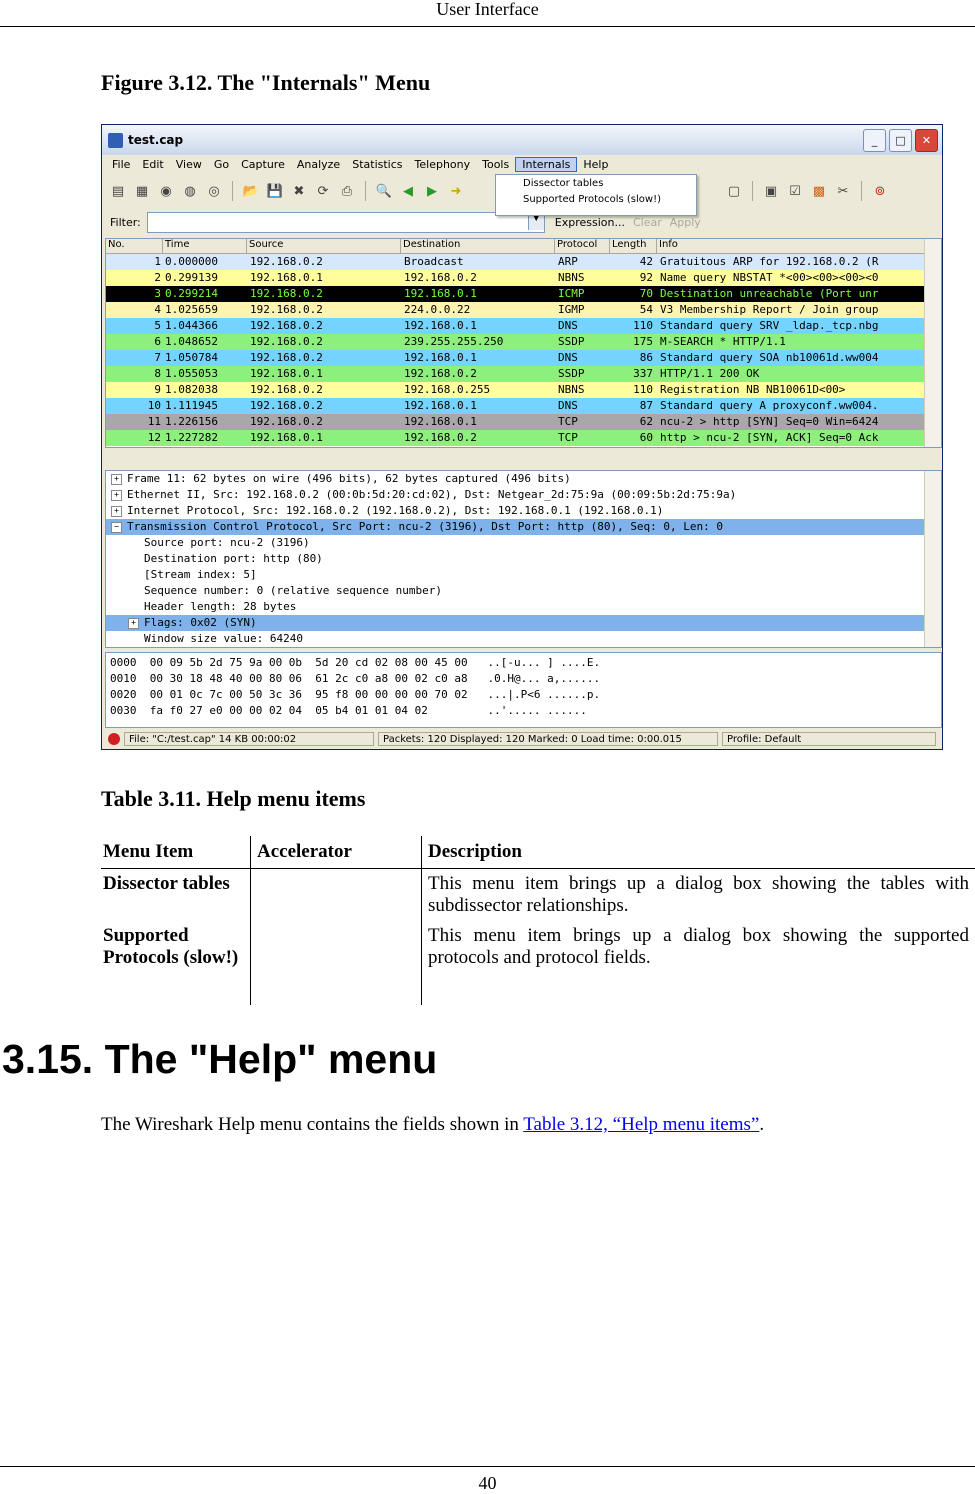 This screenshot has width=975, height=1494. Describe the element at coordinates (318, 164) in the screenshot. I see `menu-analyze: Analyze` at that location.